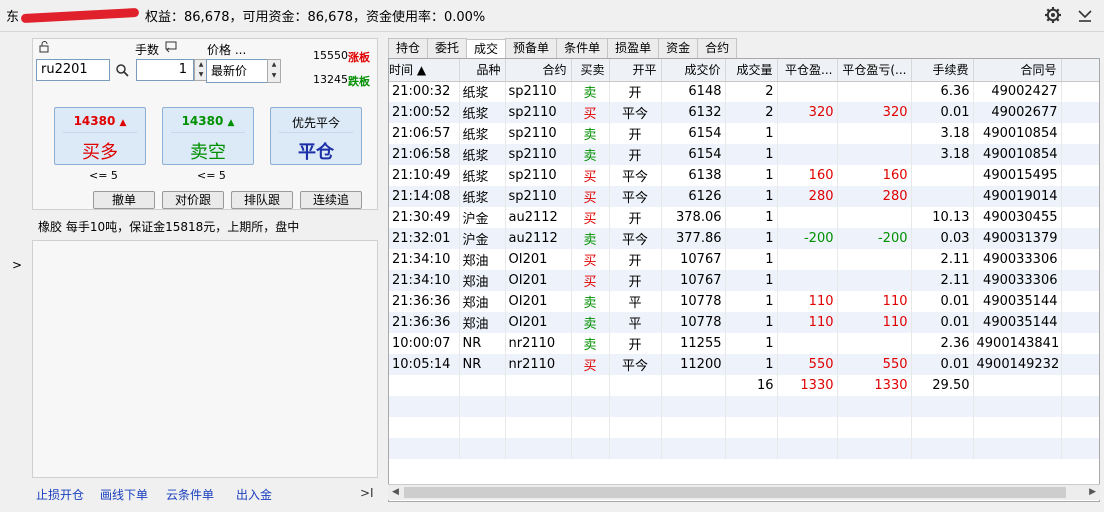 This screenshot has height=512, width=1104. What do you see at coordinates (807, 175) in the screenshot?
I see `table-cell: 160` at bounding box center [807, 175].